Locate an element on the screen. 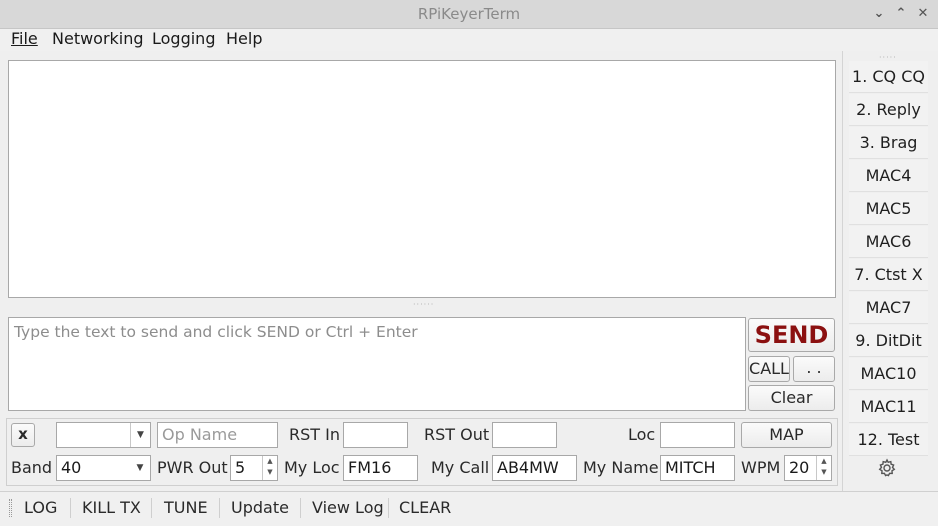 This screenshot has height=526, width=938. macro-button-4: MAC4 is located at coordinates (888, 176).